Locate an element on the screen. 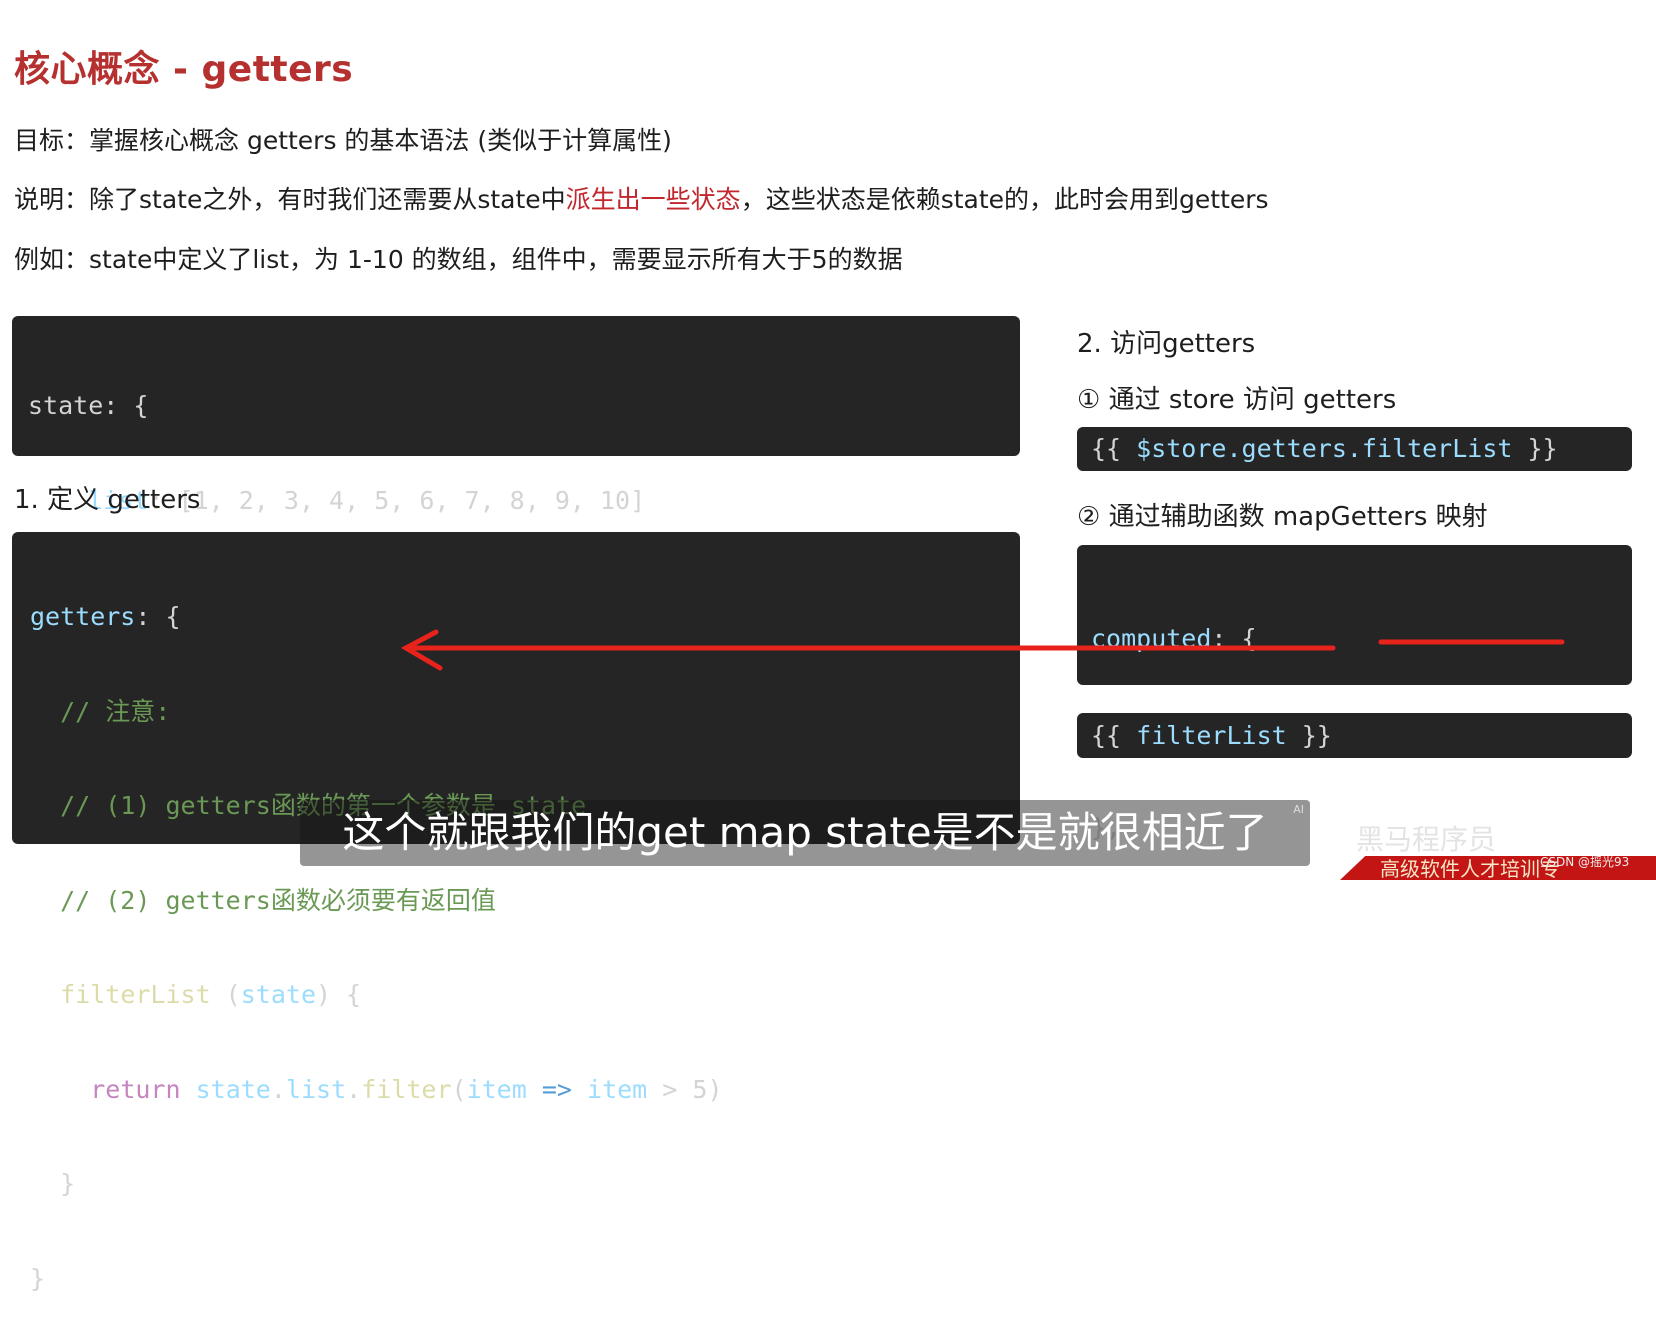 The image size is (1656, 1326). method1-text: ① 通过 store 访问 getters is located at coordinates (1237, 400).